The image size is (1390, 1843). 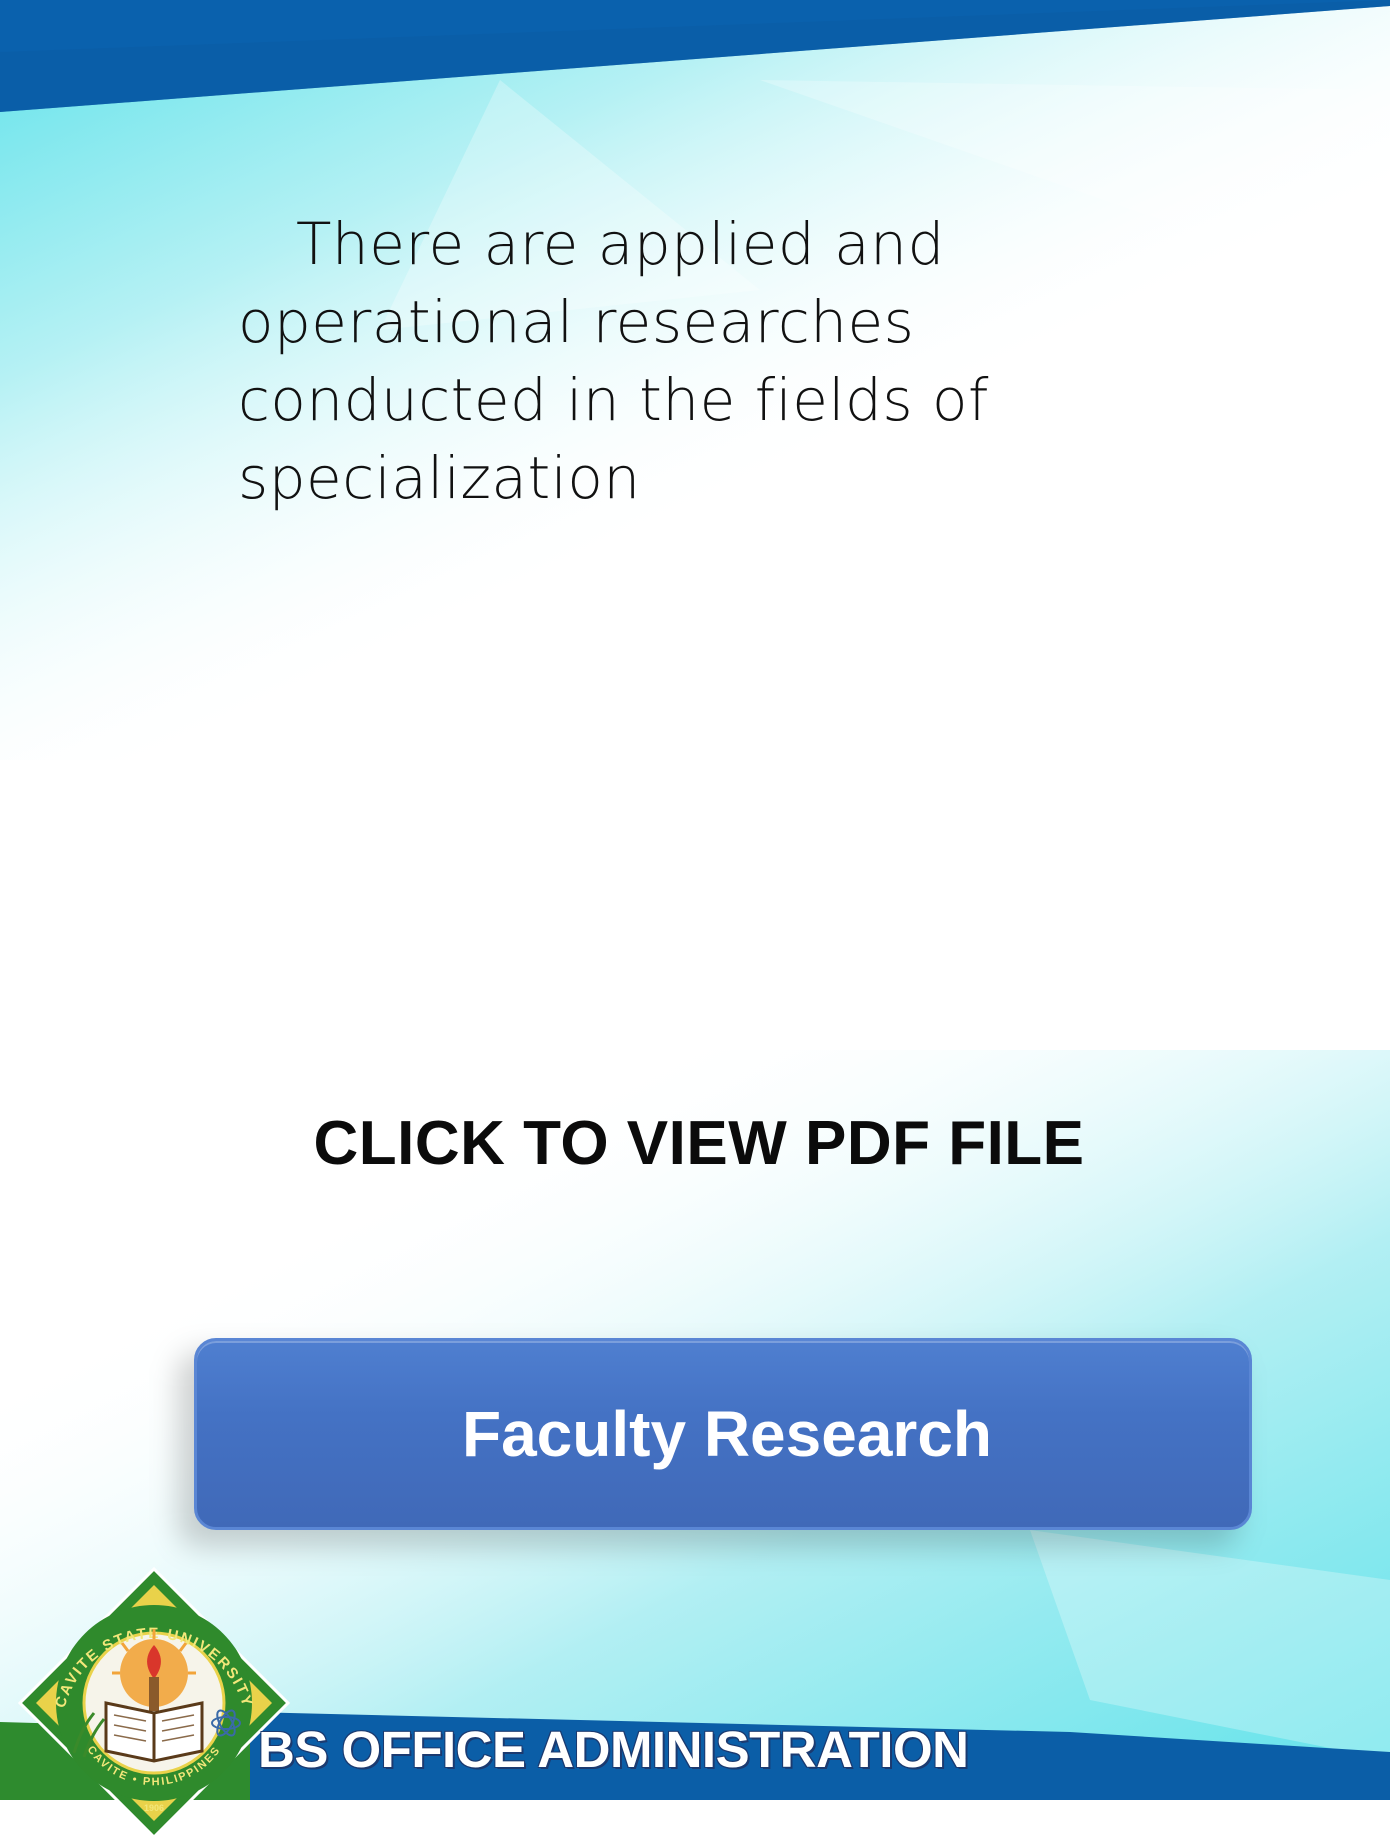 What do you see at coordinates (154, 1808) in the screenshot?
I see `seal-year: 1906` at bounding box center [154, 1808].